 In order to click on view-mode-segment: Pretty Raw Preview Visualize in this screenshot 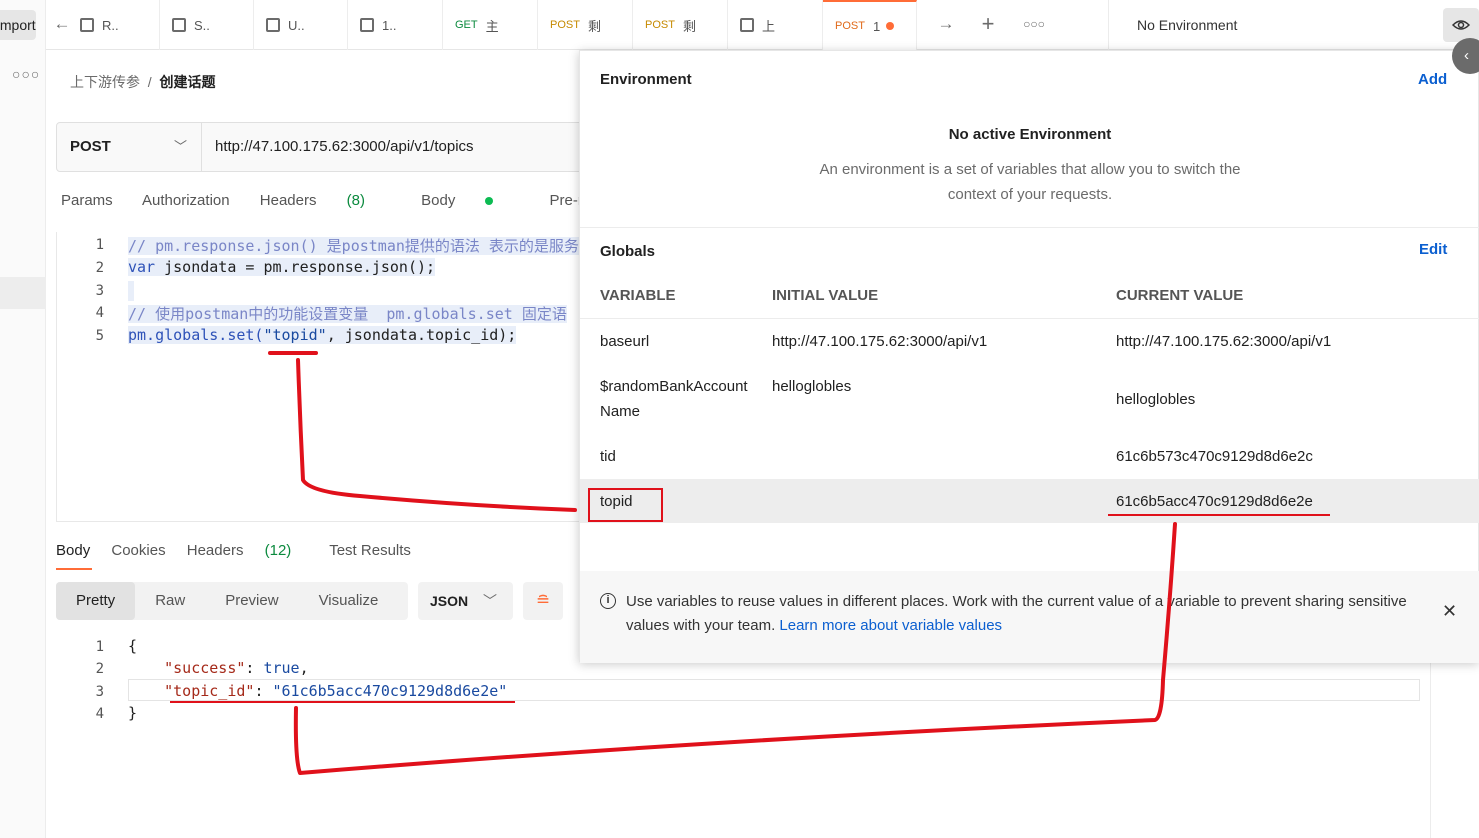, I will do `click(232, 601)`.